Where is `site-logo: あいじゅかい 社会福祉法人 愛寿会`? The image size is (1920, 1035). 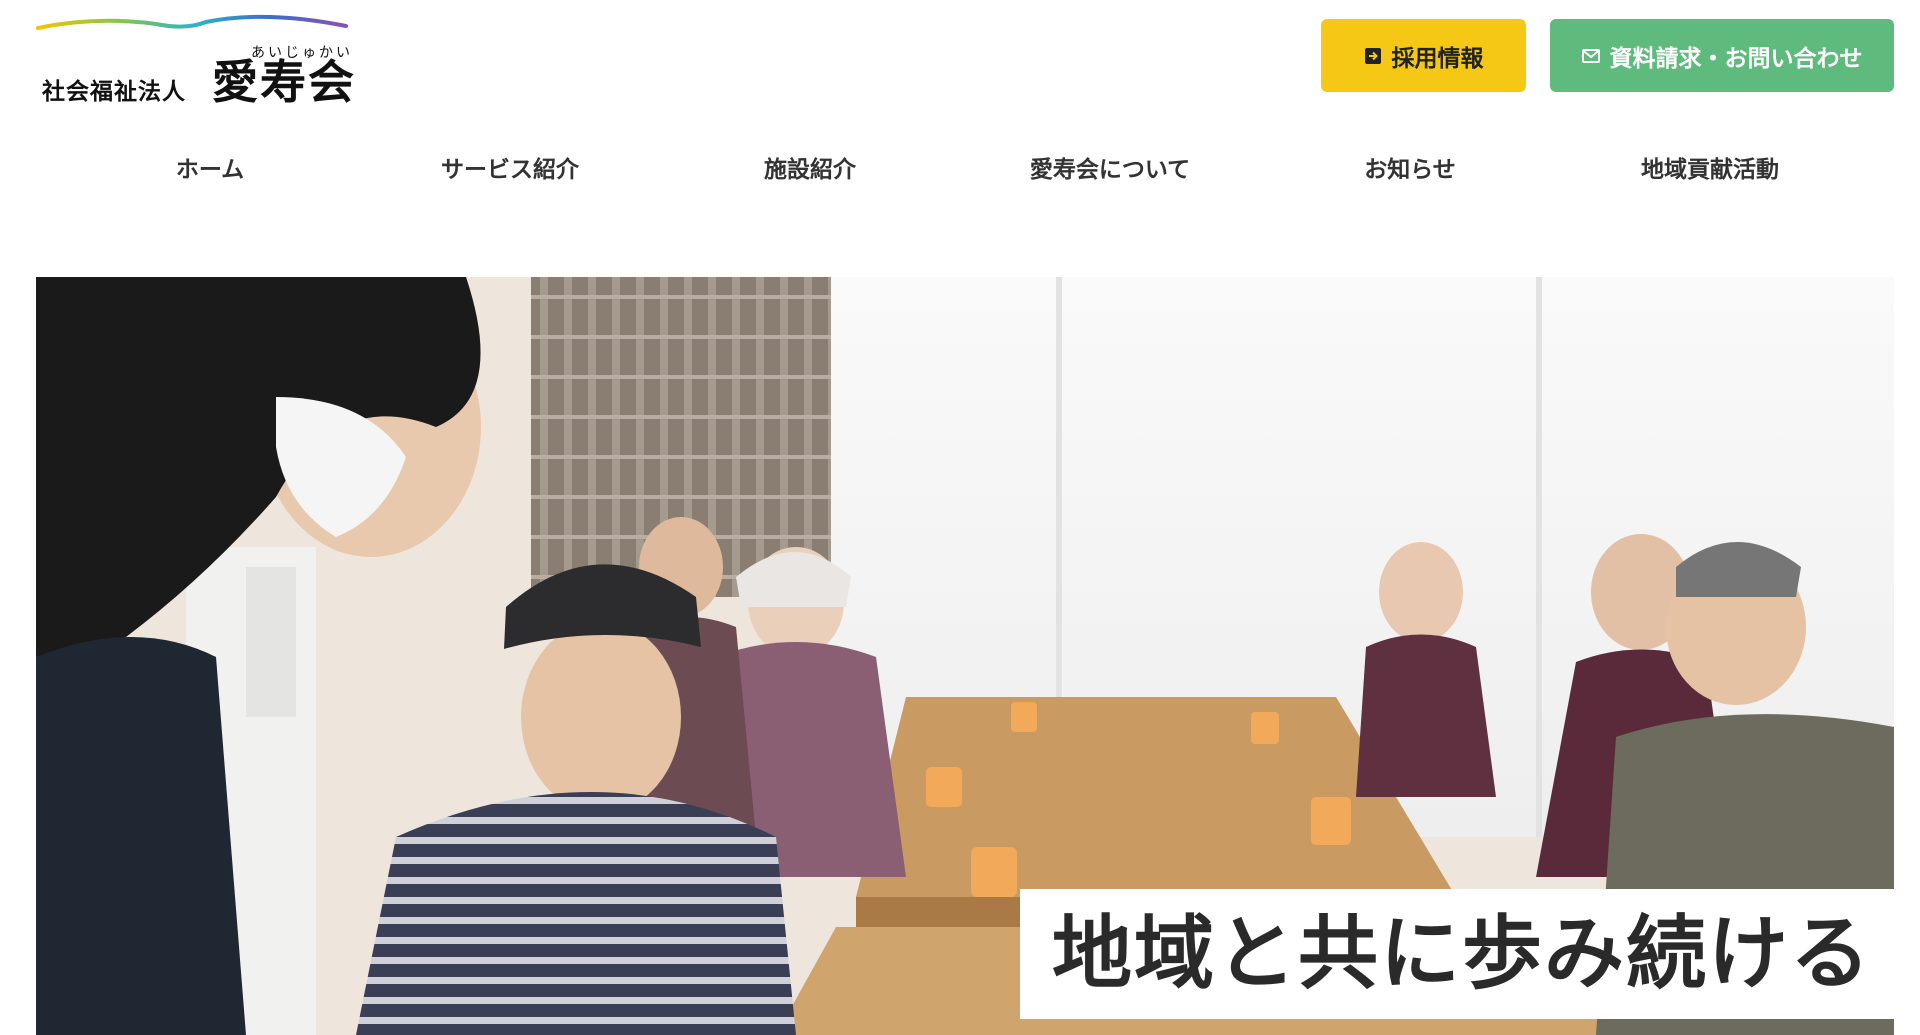 site-logo: あいじゅかい 社会福祉法人 愛寿会 is located at coordinates (196, 61).